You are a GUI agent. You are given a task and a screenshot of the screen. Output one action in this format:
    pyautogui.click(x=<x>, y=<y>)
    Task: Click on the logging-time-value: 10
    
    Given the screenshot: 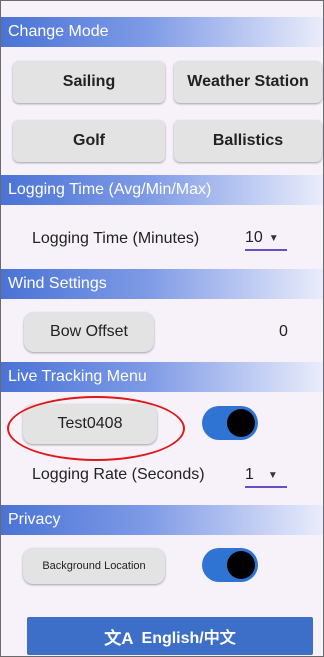 What is the action you would take?
    pyautogui.click(x=254, y=237)
    